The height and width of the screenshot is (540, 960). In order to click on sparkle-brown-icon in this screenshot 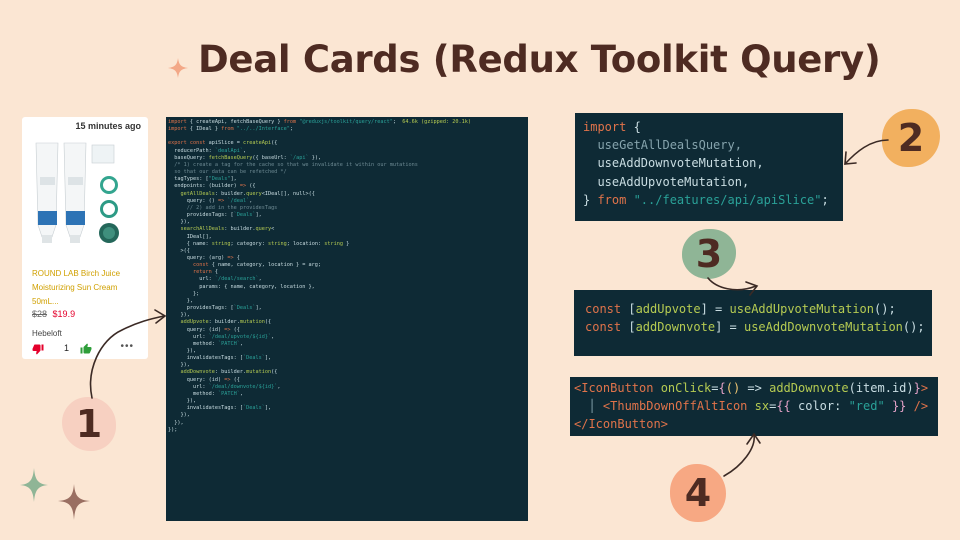, I will do `click(74, 502)`.